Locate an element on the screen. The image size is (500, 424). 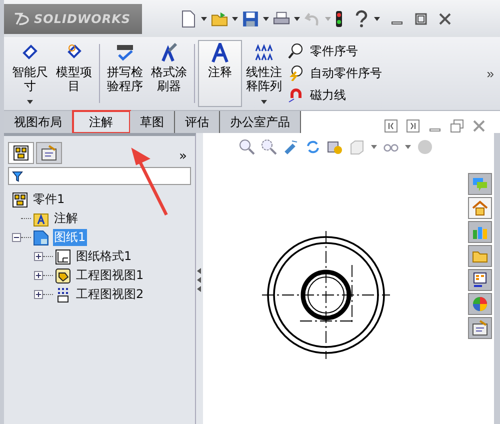
tree-icon is located at coordinates (20, 200).